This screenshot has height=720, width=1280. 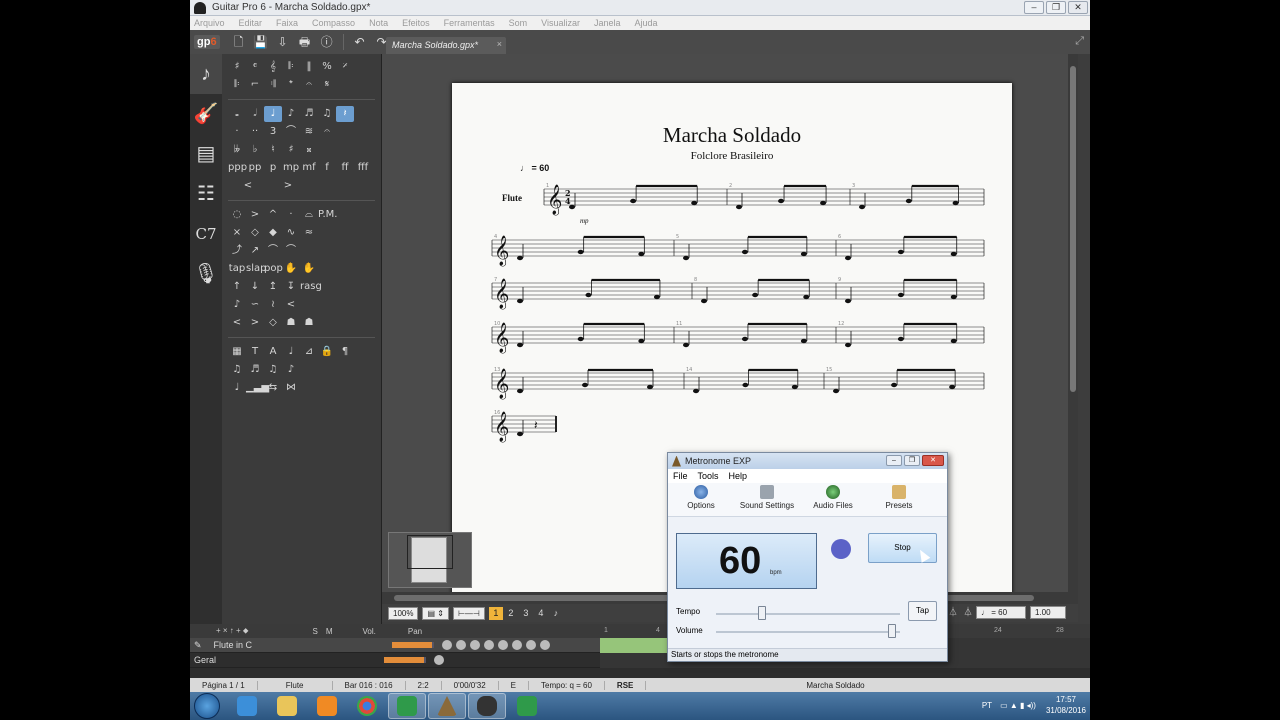 I want to click on count-in-icon: ⏃, so click(x=968, y=612).